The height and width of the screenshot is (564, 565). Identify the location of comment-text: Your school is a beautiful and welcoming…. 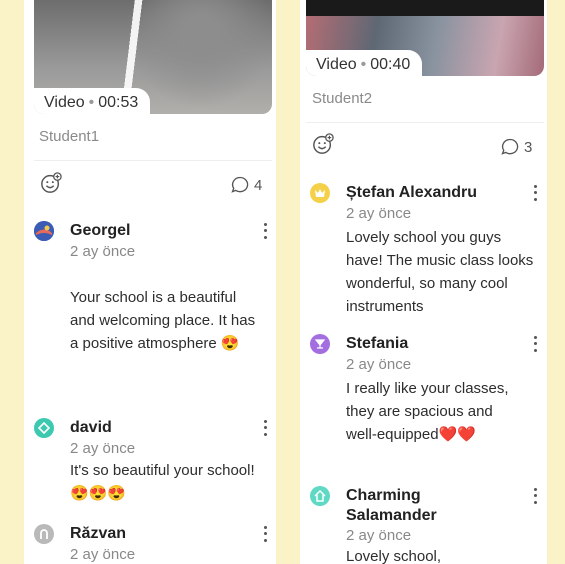
(163, 320).